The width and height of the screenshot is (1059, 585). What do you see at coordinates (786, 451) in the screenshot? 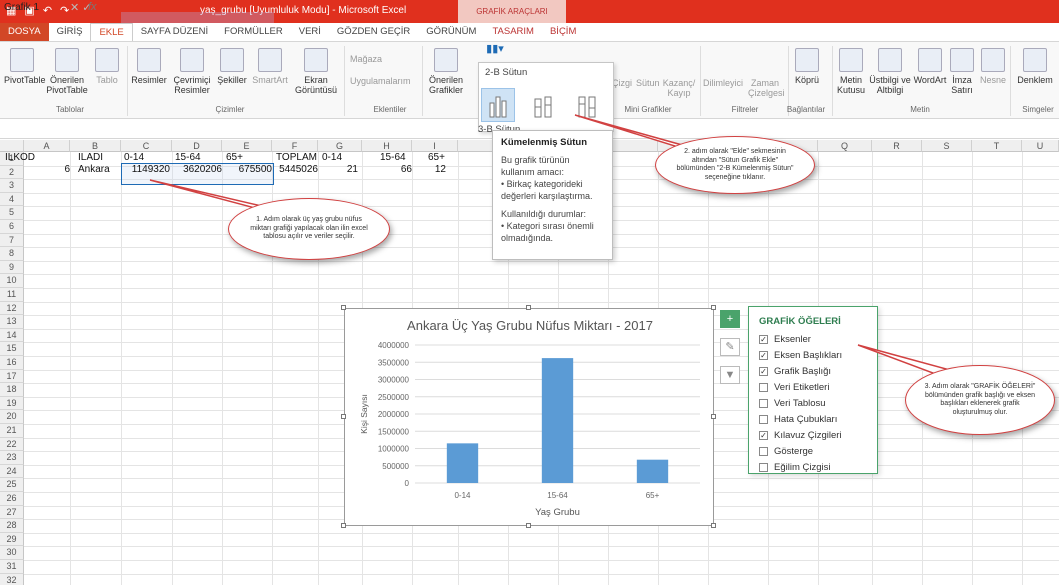
I see `chart-element-legend: Gösterge` at bounding box center [786, 451].